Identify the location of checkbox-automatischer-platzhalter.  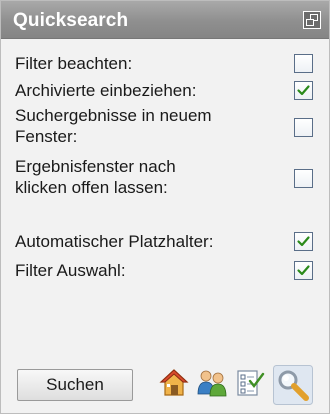
(303, 241).